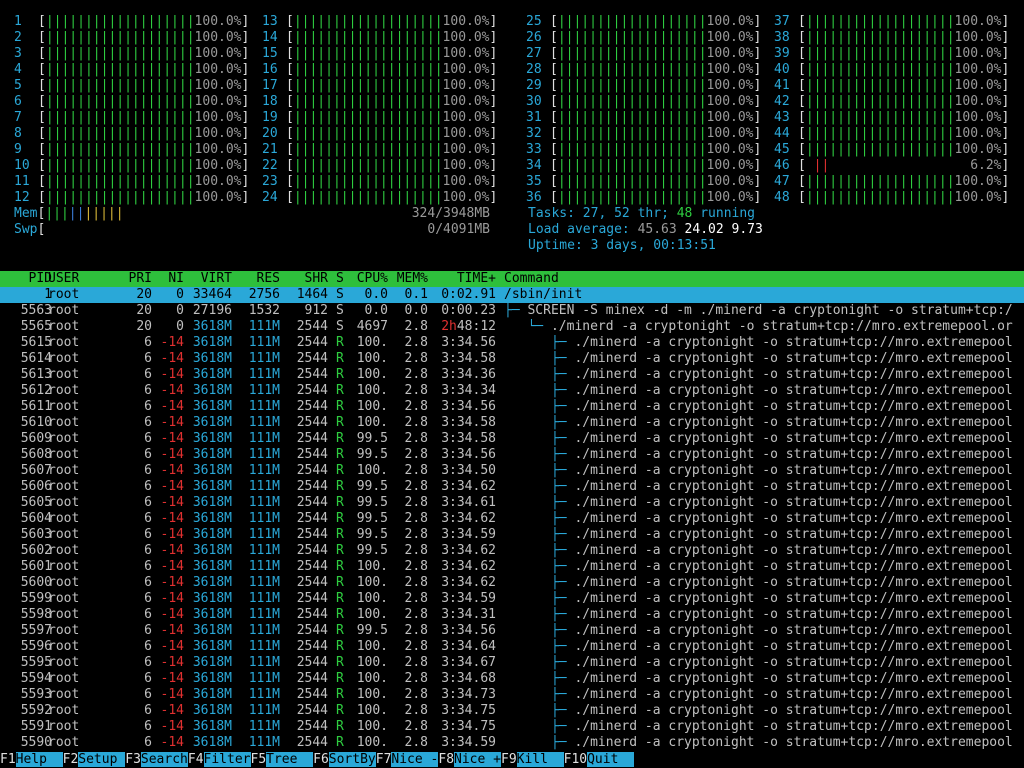 The width and height of the screenshot is (1024, 768). I want to click on cell-time: 3:34.62, so click(468, 518).